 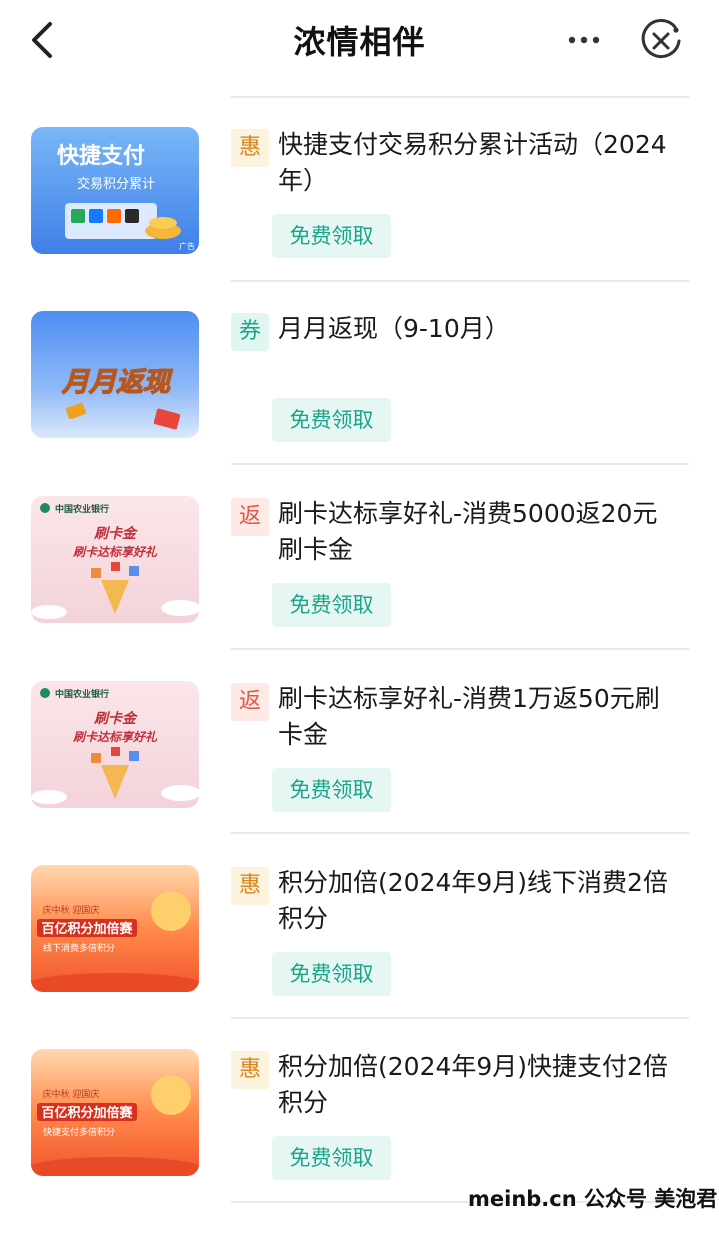 I want to click on promo-tag: 券, so click(x=250, y=332).